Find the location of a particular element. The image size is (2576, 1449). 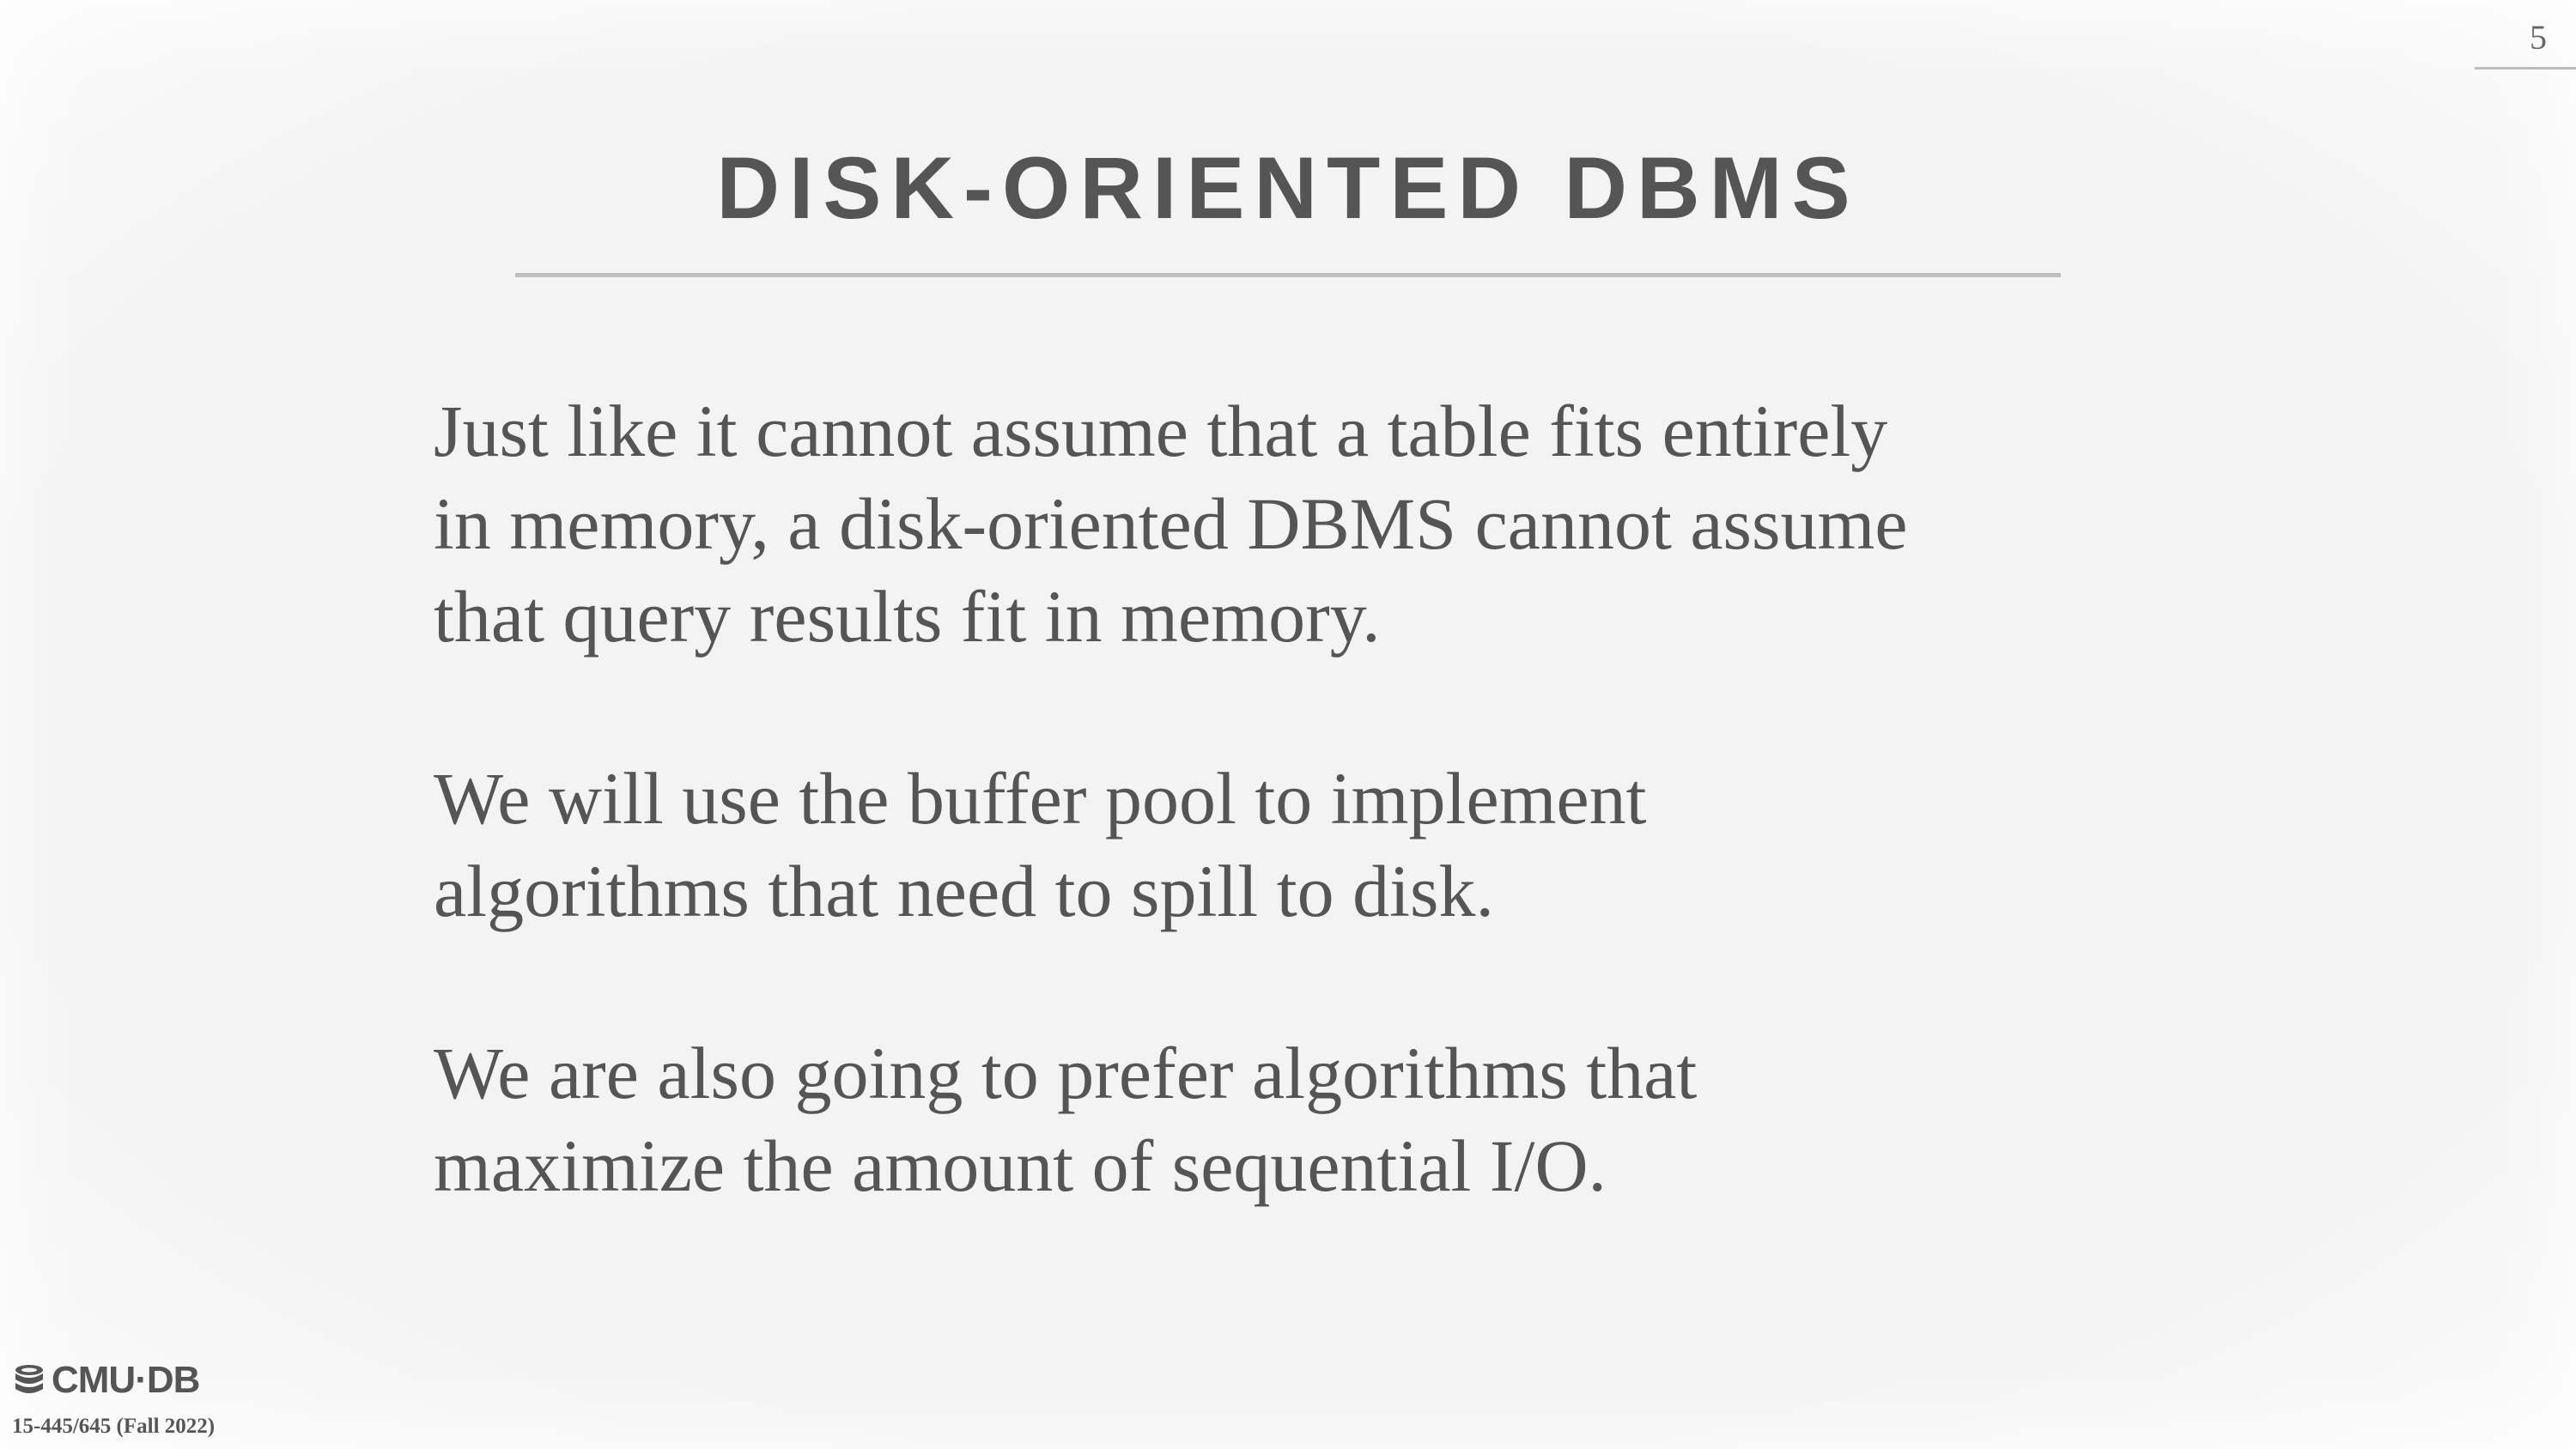

page-number-rule is located at coordinates (2525, 68).